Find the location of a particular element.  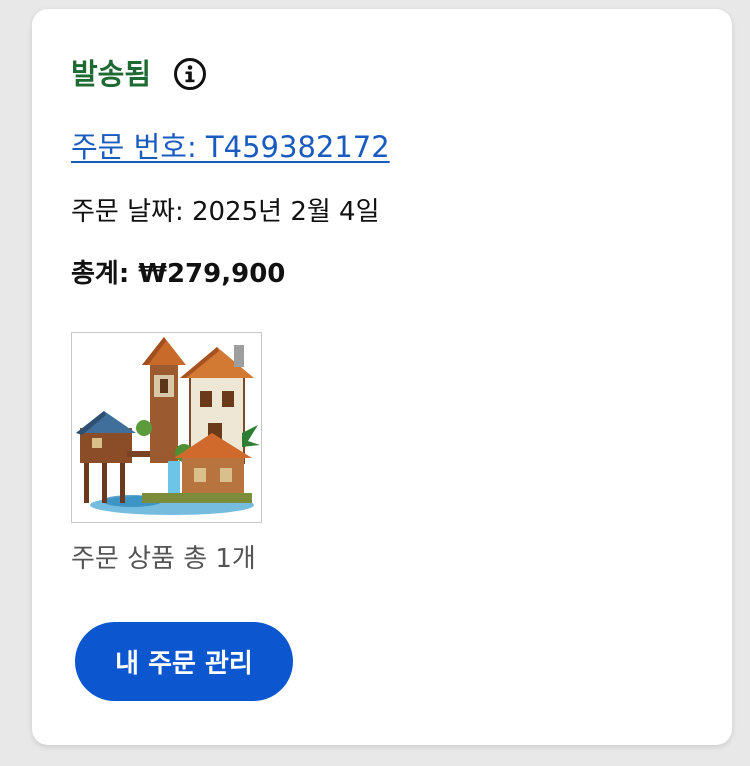

info-icon is located at coordinates (190, 74).